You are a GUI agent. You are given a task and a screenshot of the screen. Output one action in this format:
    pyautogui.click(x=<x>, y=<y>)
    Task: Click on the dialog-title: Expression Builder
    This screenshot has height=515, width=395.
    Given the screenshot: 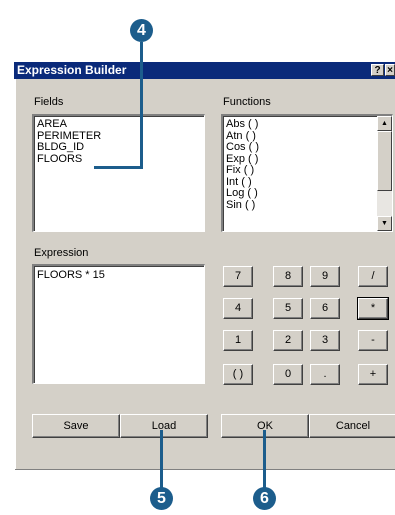 What is the action you would take?
    pyautogui.click(x=72, y=70)
    